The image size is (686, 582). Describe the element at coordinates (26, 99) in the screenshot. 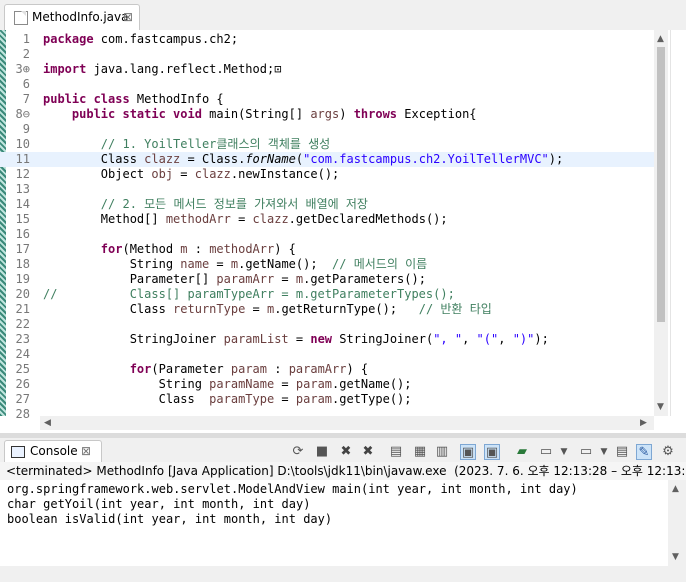

I see `line-number: 7` at that location.